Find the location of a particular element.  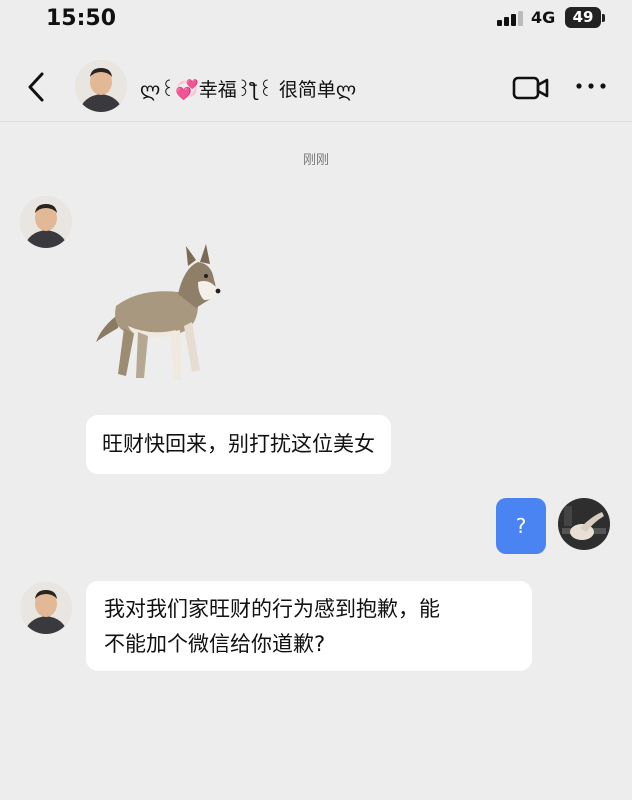

message-text: 旺财快回来，别打扰这位美女 is located at coordinates (238, 444).